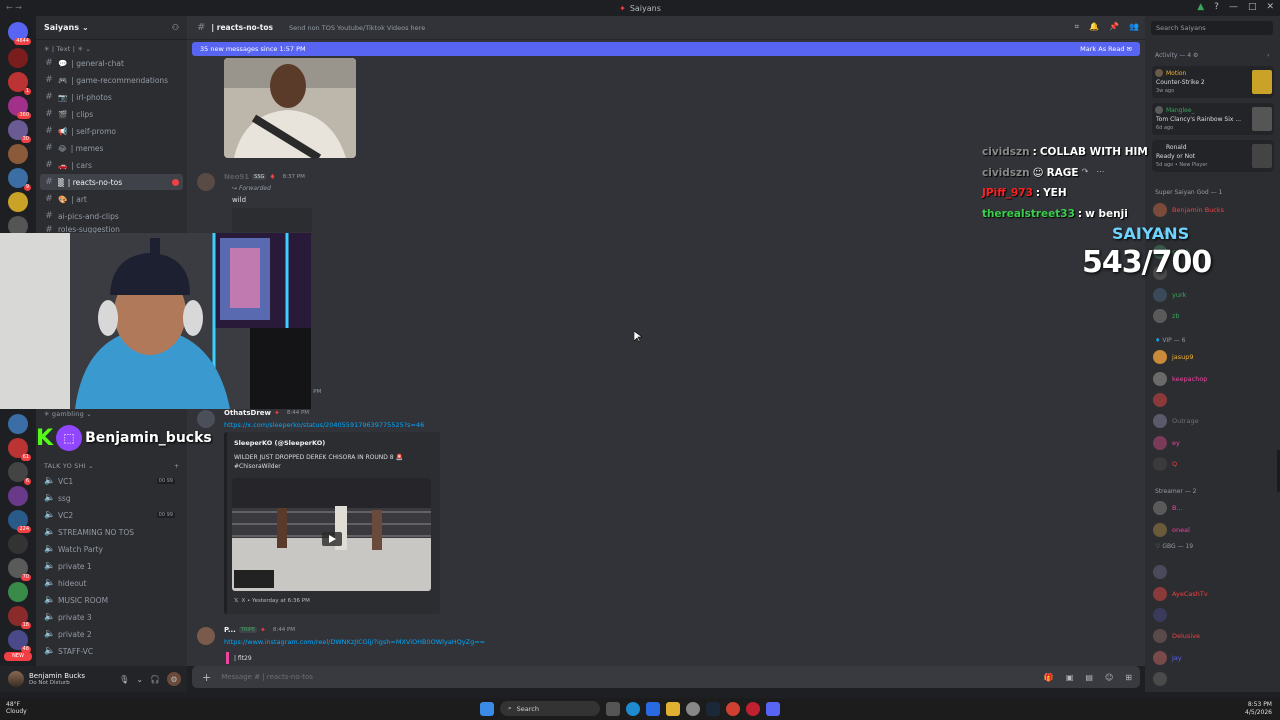 This screenshot has height=720, width=1280. Describe the element at coordinates (1128, 677) in the screenshot. I see `apps-icon: ⊞` at that location.